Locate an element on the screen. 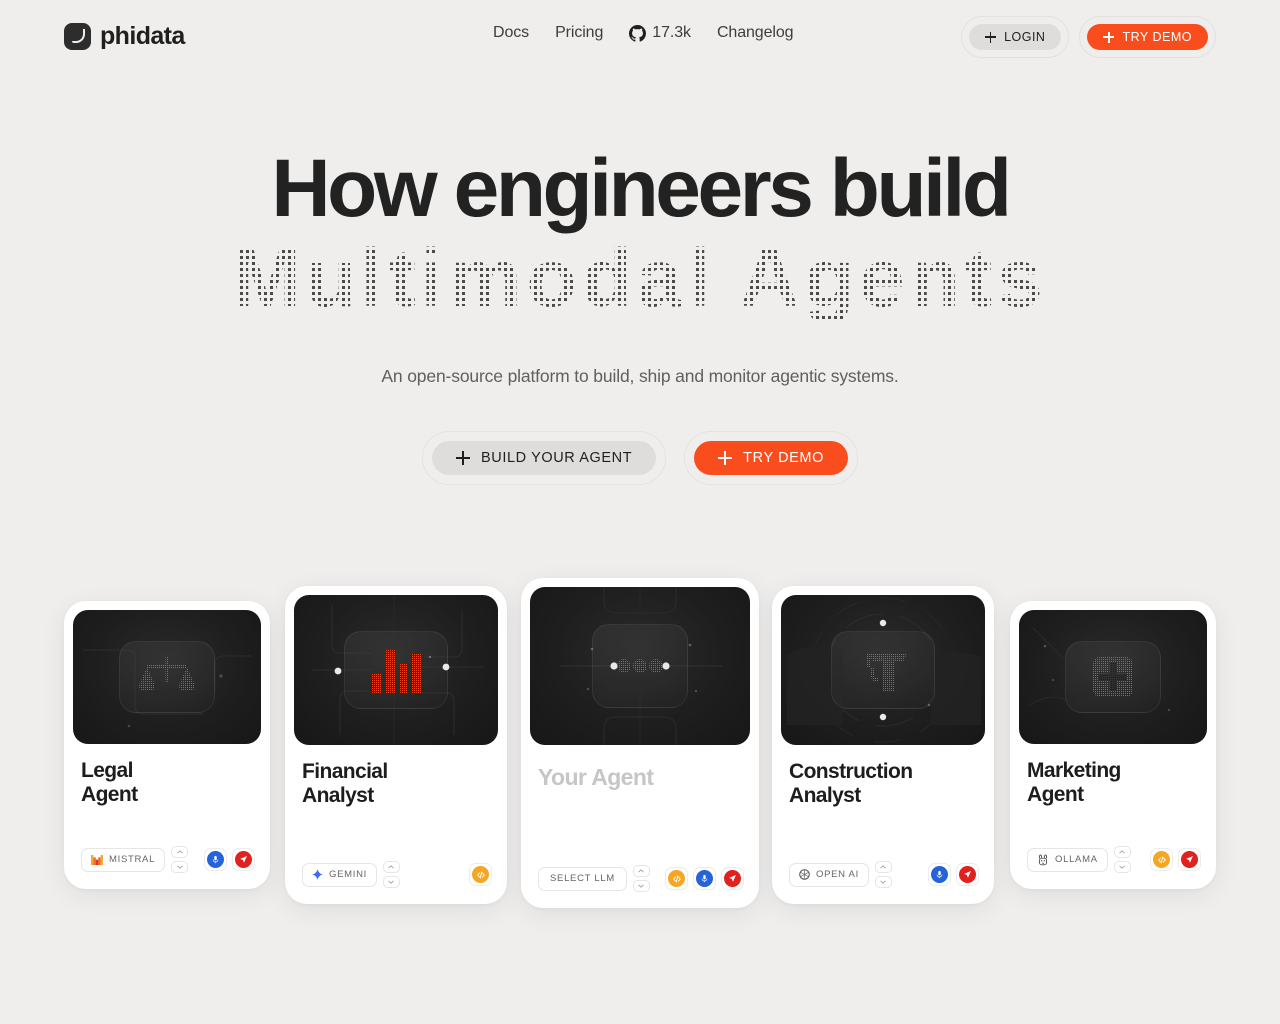  agent-card-marketing: Marketing Agent OLLAMA is located at coordinates (1113, 745).